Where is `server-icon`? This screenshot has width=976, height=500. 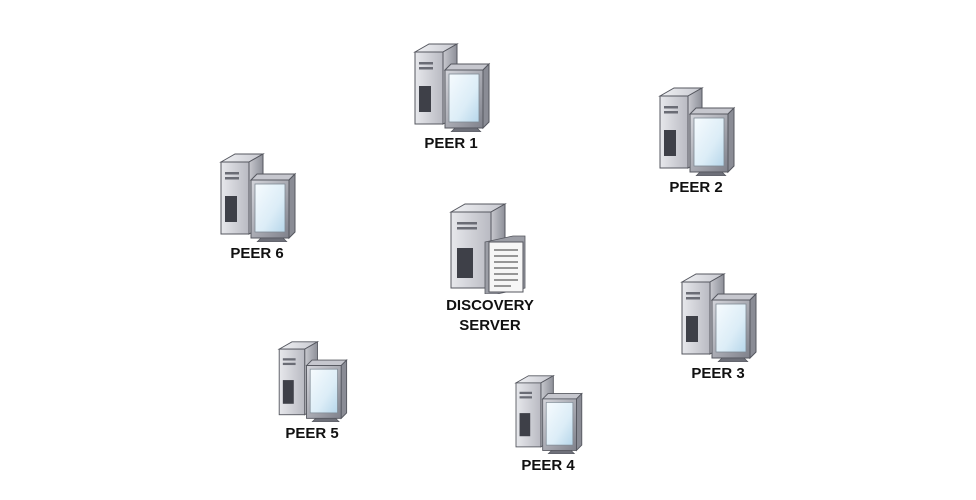 server-icon is located at coordinates (490, 248).